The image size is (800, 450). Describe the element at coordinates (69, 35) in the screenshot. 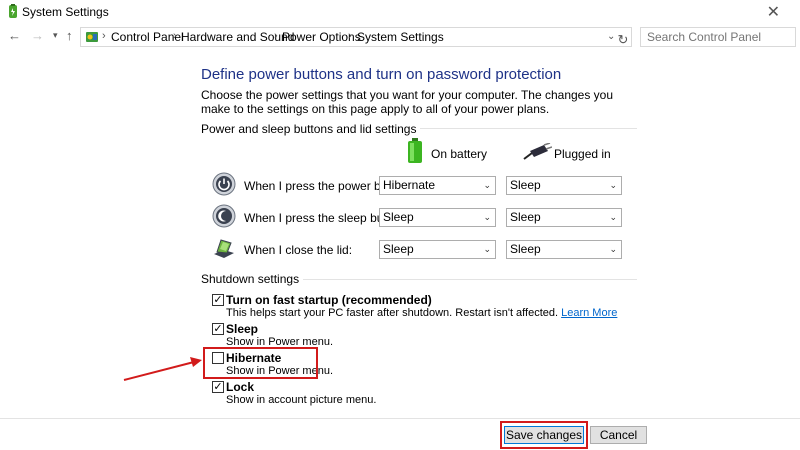

I see `up-icon: ↑` at that location.